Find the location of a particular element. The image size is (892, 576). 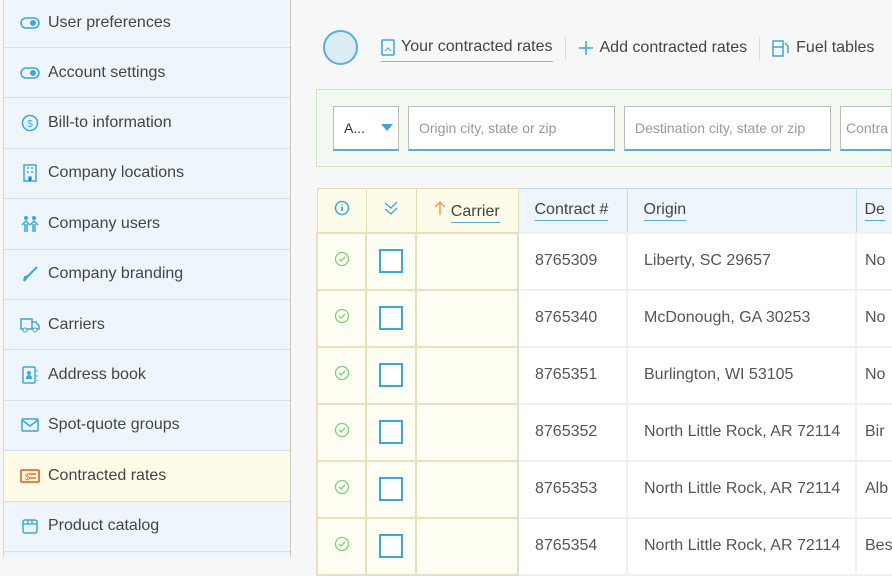

sidebar-item-label: Address book is located at coordinates (97, 375).